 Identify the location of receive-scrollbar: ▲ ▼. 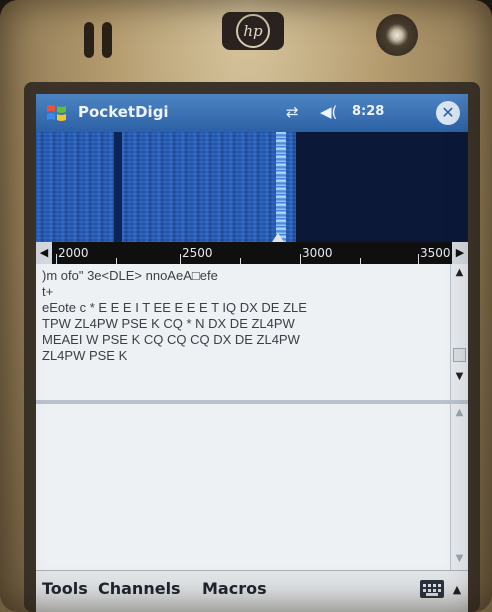
(459, 332).